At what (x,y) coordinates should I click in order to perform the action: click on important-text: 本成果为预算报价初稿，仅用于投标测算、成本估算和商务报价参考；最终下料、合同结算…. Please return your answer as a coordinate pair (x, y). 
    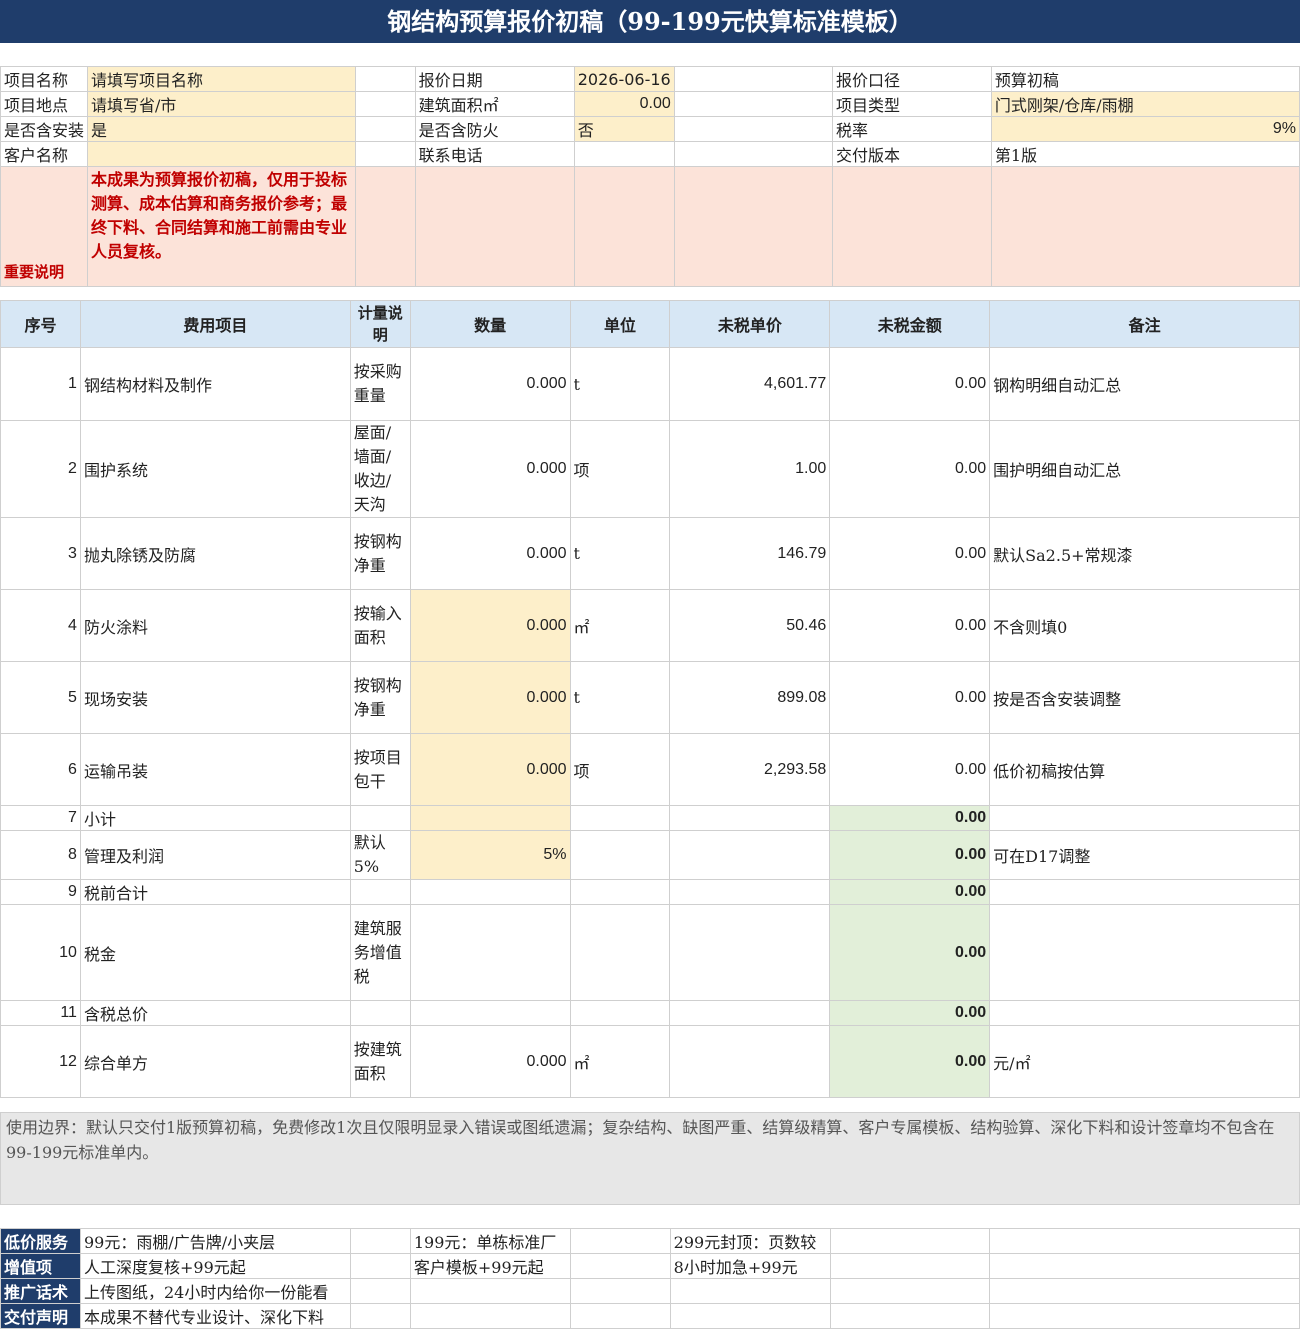
    Looking at the image, I should click on (222, 226).